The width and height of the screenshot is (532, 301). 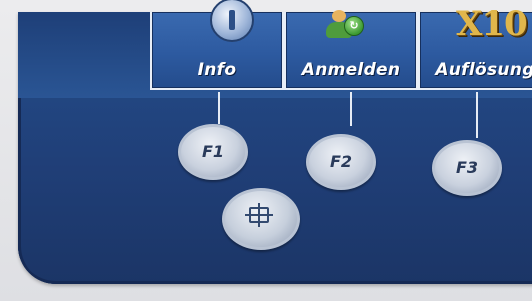 What do you see at coordinates (477, 115) in the screenshot?
I see `leader-line-f3` at bounding box center [477, 115].